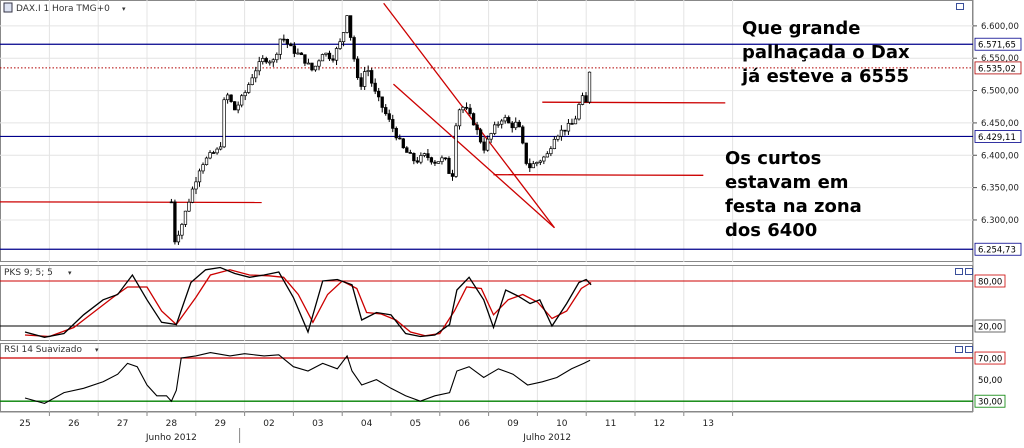  Describe the element at coordinates (367, 424) in the screenshot. I see `day-tick-label: 04` at that location.